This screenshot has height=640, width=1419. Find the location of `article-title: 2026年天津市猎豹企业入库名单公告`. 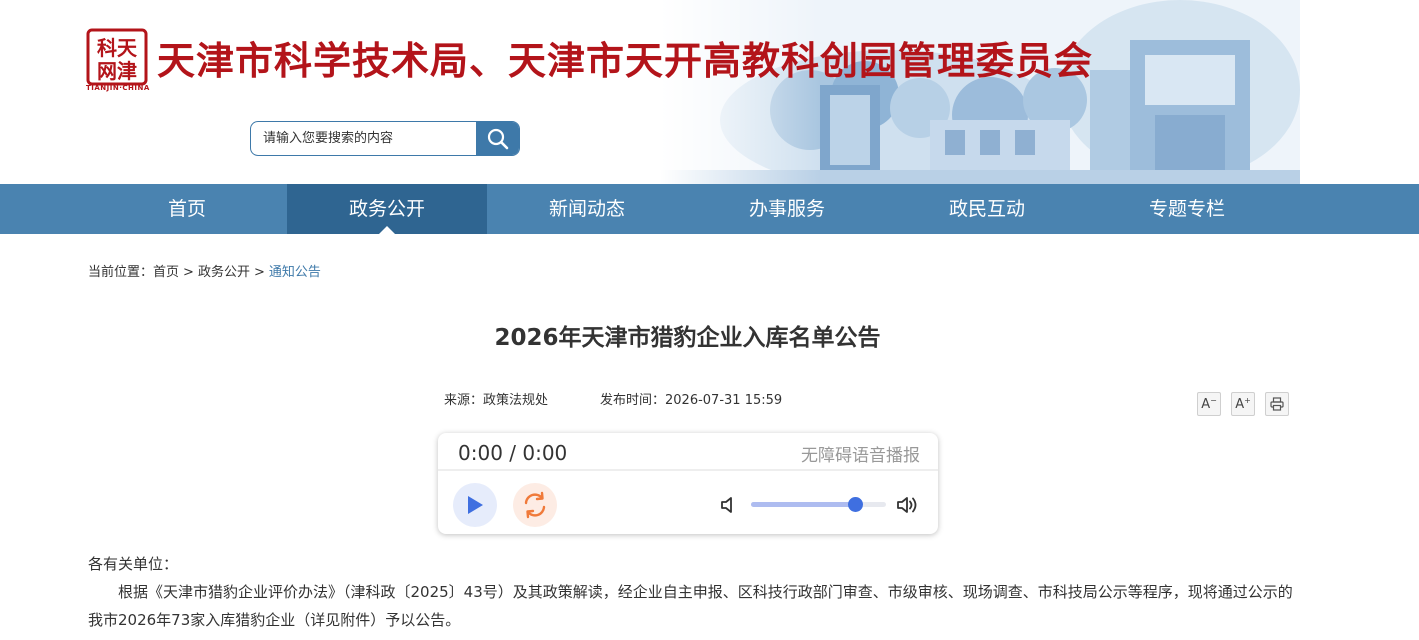

article-title: 2026年天津市猎豹企业入库名单公告 is located at coordinates (687, 338).